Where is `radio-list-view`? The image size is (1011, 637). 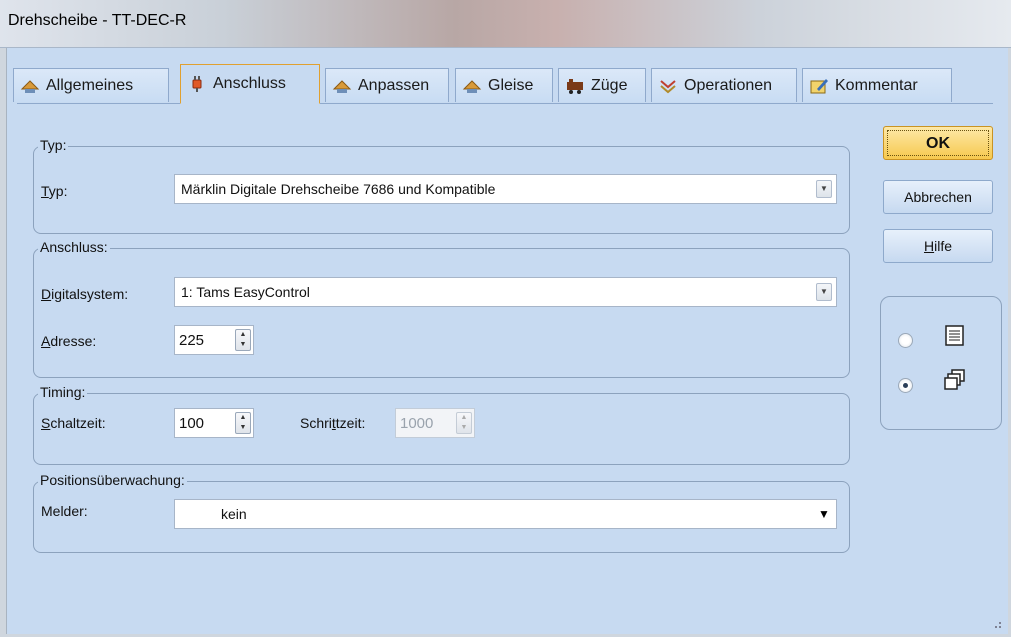
radio-list-view is located at coordinates (905, 340).